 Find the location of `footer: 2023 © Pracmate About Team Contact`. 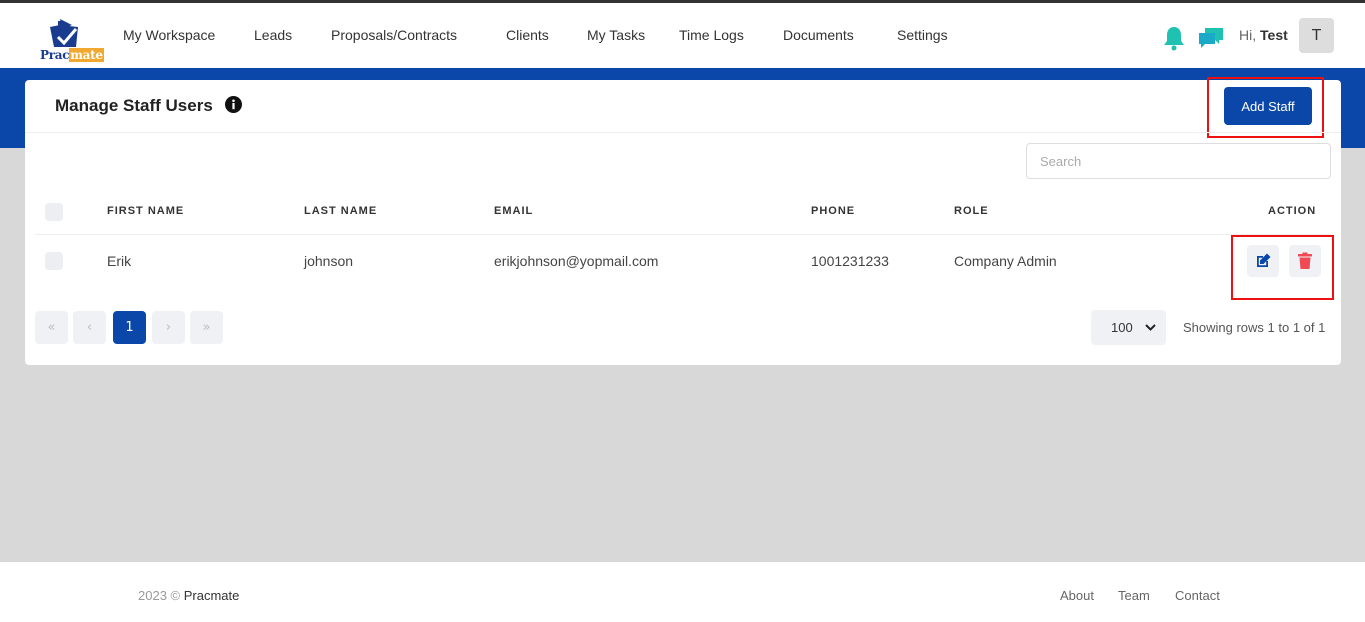

footer: 2023 © Pracmate About Team Contact is located at coordinates (682, 592).